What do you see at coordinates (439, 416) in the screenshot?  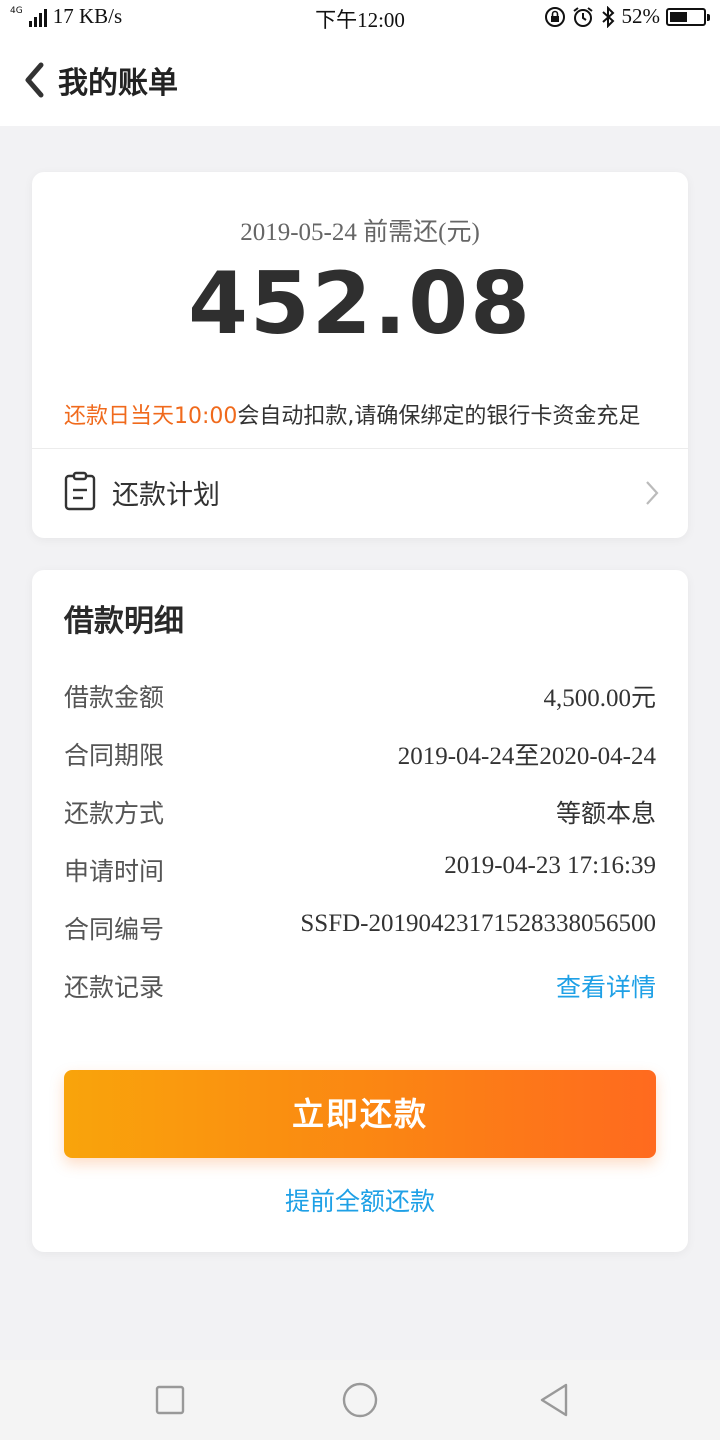 I see `notice-text: 会自动扣款,请确保绑定的银行卡资金充足` at bounding box center [439, 416].